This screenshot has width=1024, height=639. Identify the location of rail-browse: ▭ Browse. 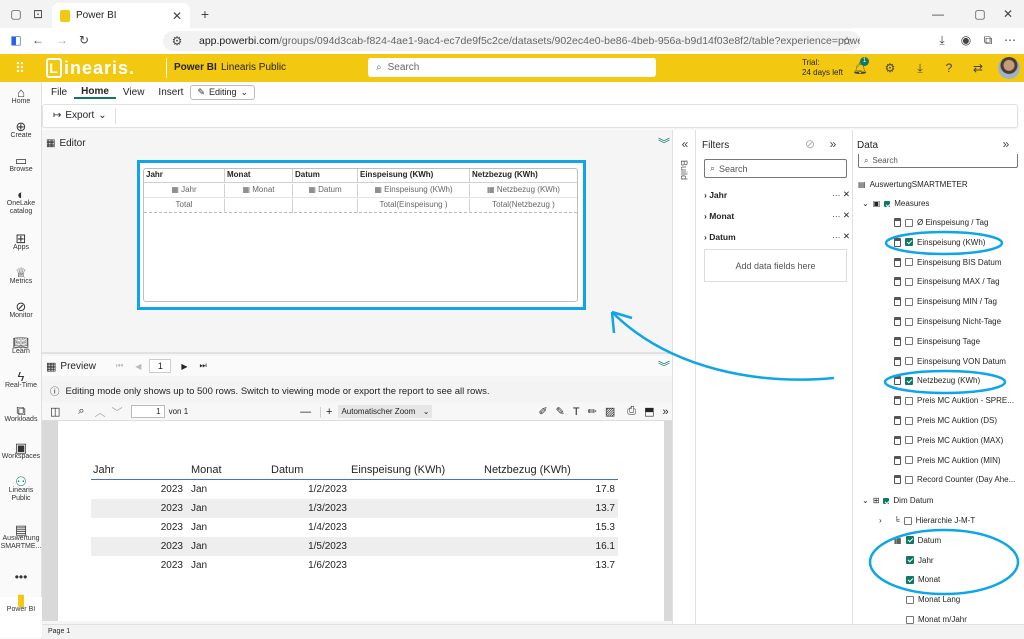
(21, 164).